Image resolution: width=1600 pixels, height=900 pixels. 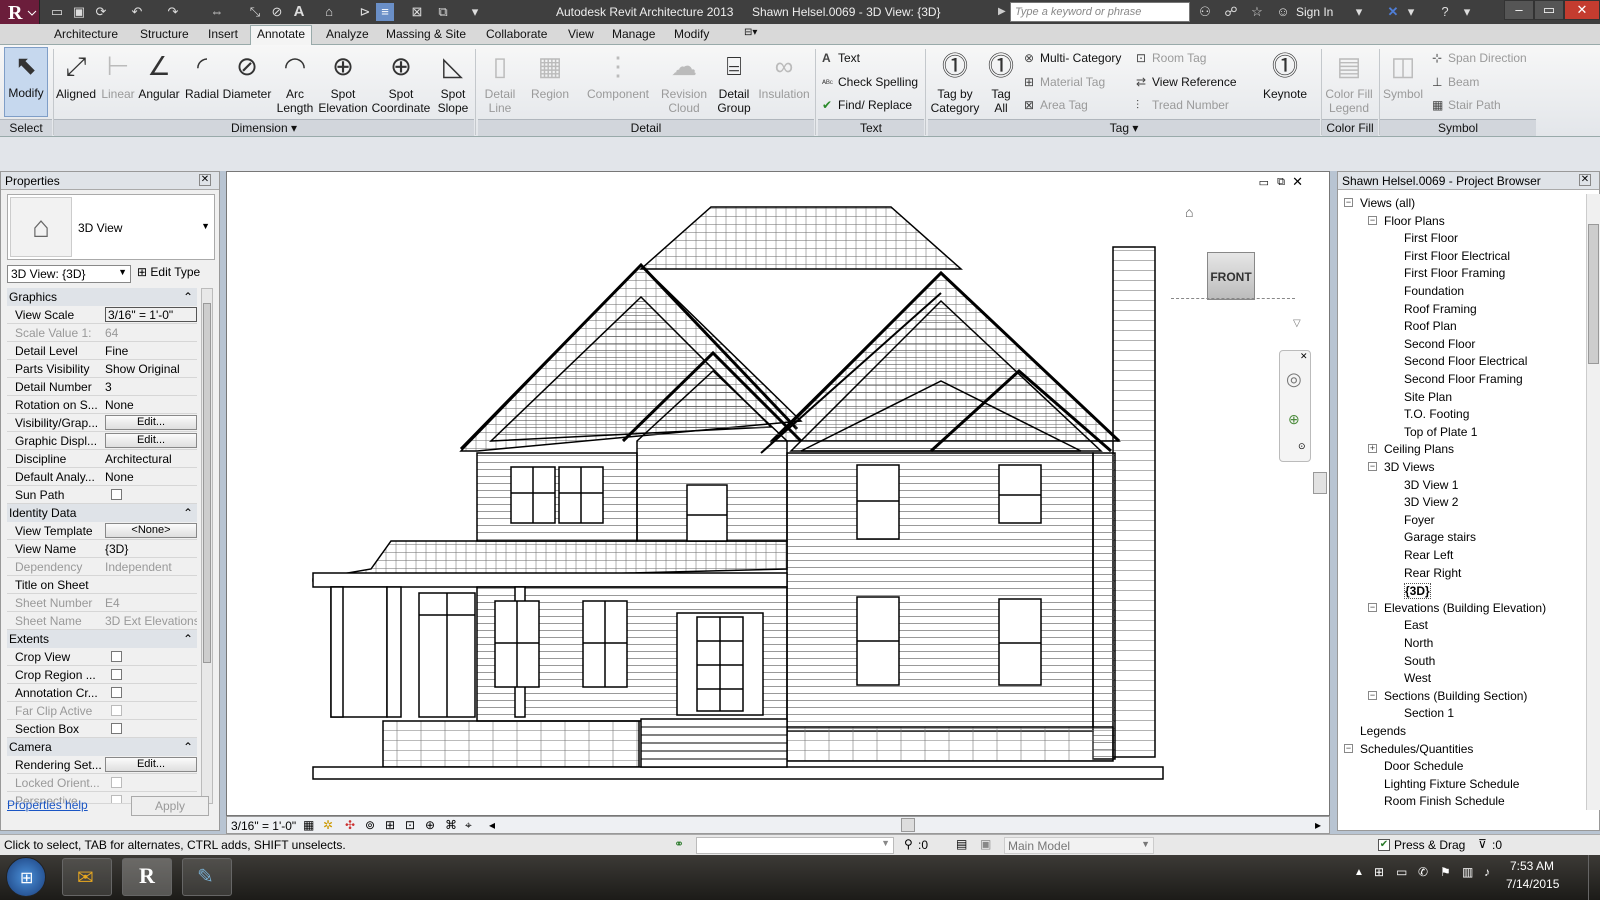 What do you see at coordinates (101, 12) in the screenshot?
I see `sync-icon: ⟳` at bounding box center [101, 12].